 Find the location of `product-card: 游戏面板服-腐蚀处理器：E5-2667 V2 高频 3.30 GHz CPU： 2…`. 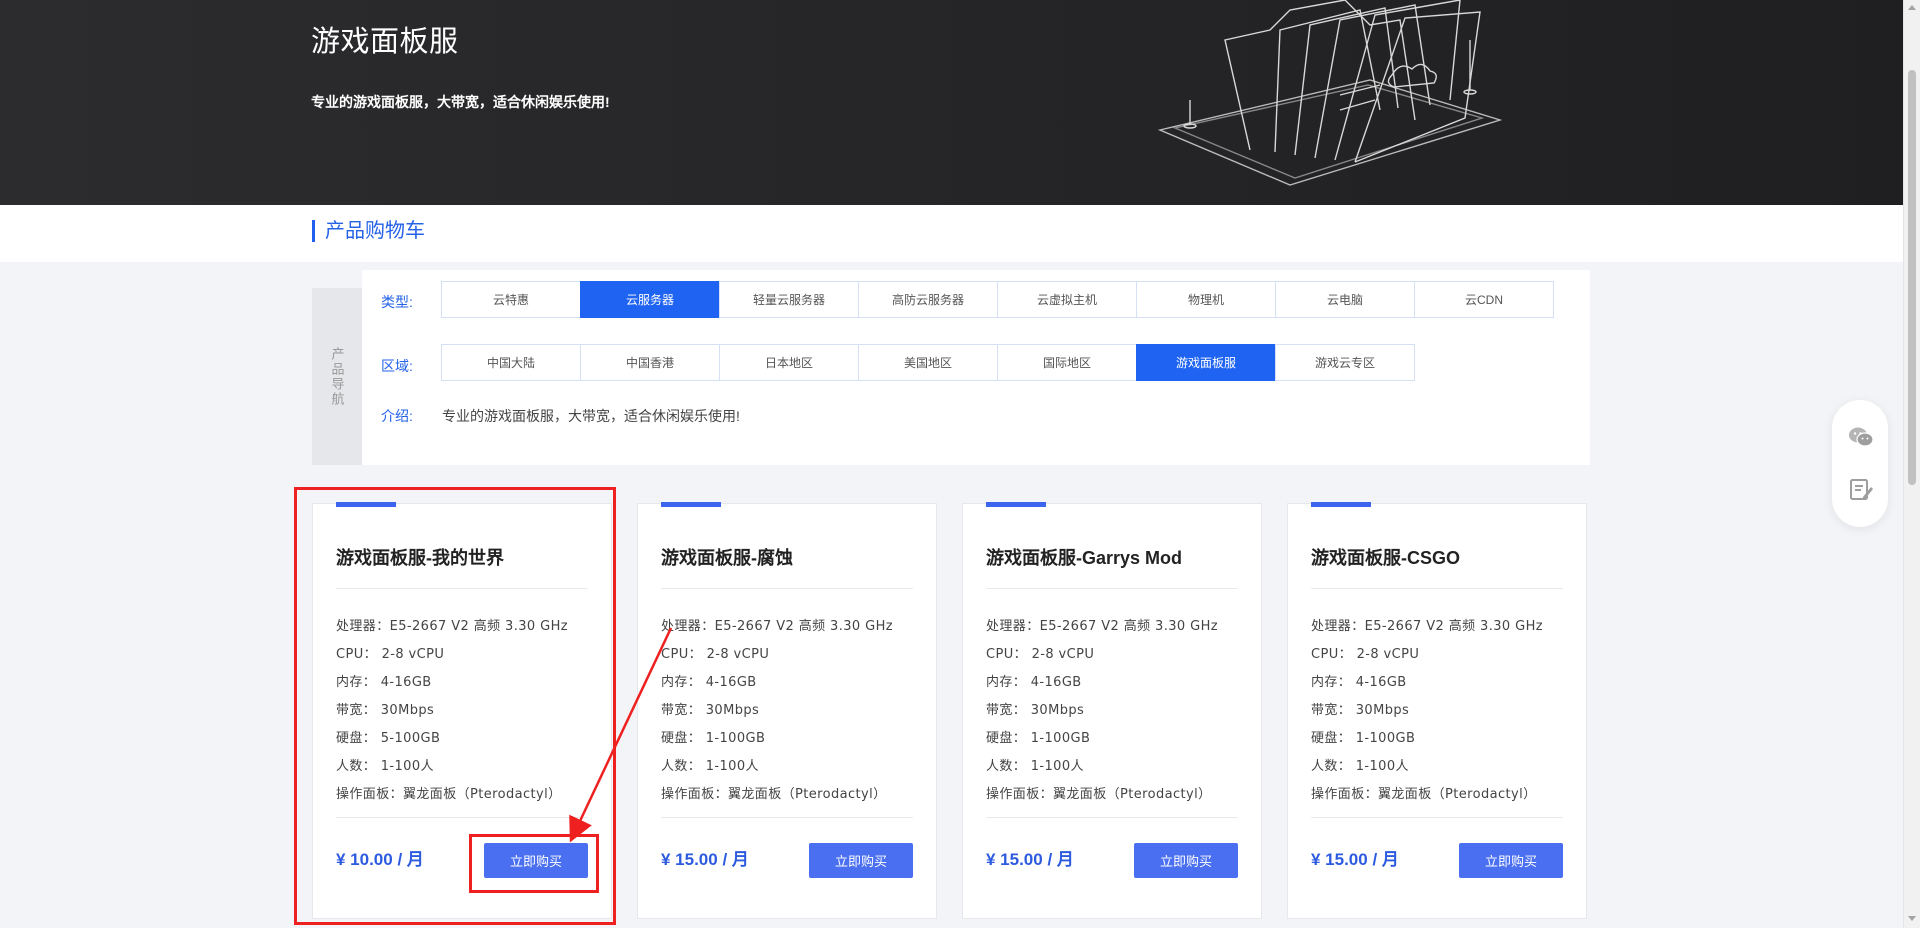

product-card: 游戏面板服-腐蚀处理器：E5-2667 V2 高频 3.30 GHz CPU： 2… is located at coordinates (787, 710).